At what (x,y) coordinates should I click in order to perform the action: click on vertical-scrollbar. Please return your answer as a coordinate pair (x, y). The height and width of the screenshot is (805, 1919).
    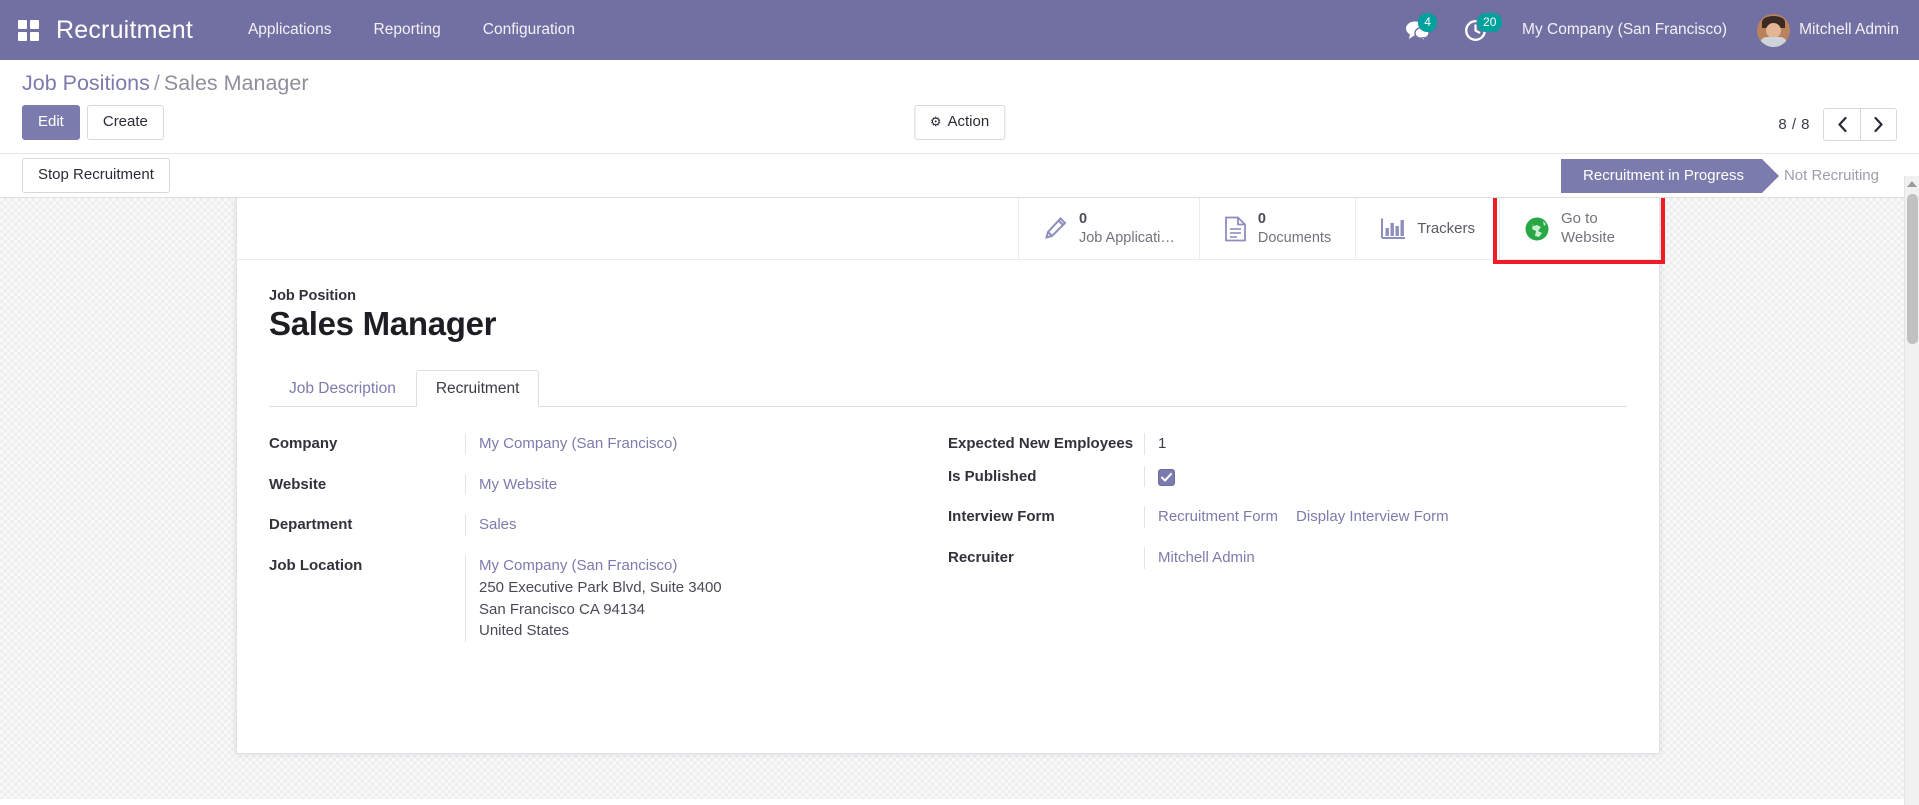
    Looking at the image, I should click on (1911, 490).